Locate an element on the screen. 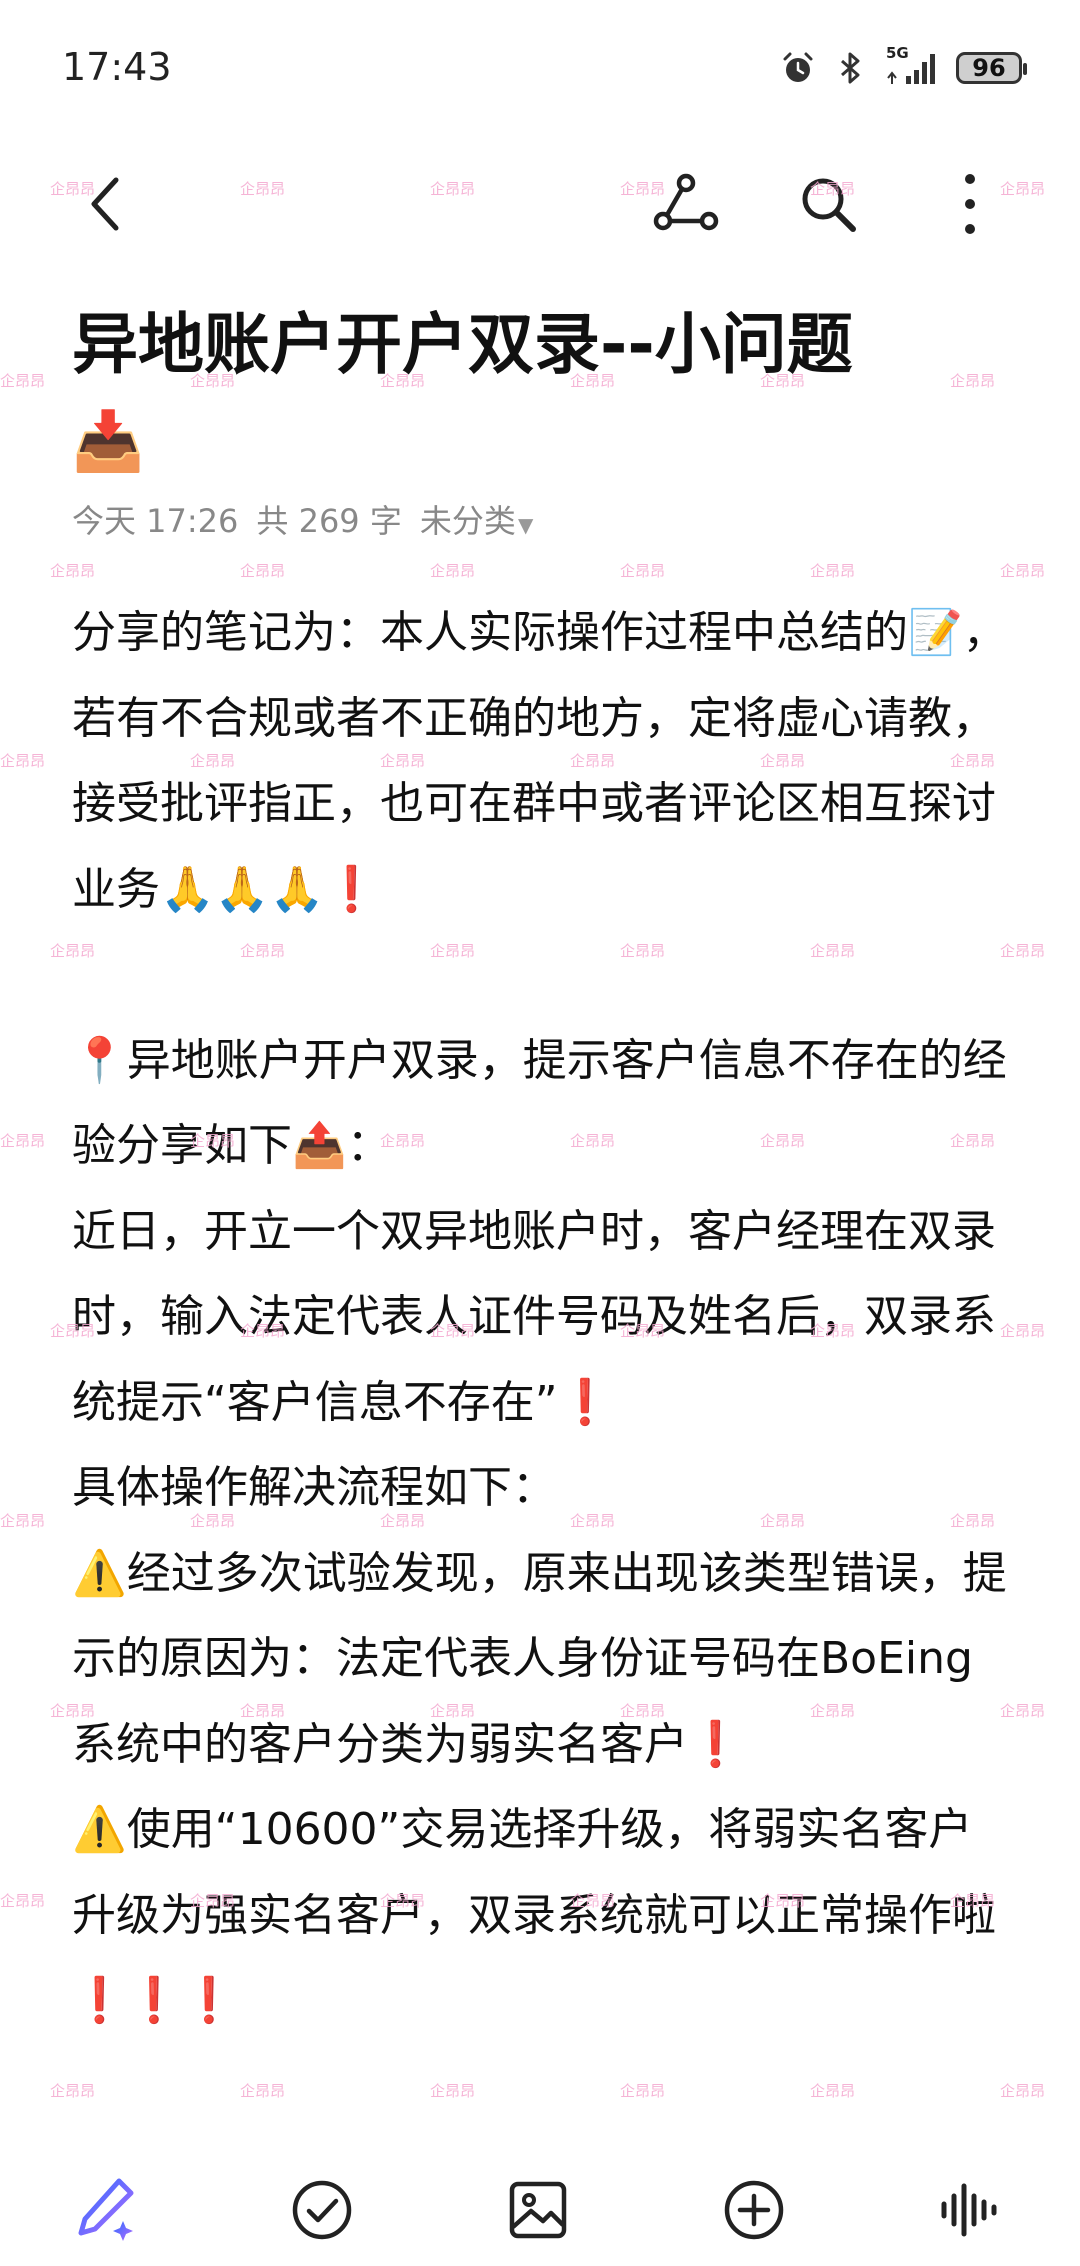  caret-down-icon: ▼ is located at coordinates (526, 525).